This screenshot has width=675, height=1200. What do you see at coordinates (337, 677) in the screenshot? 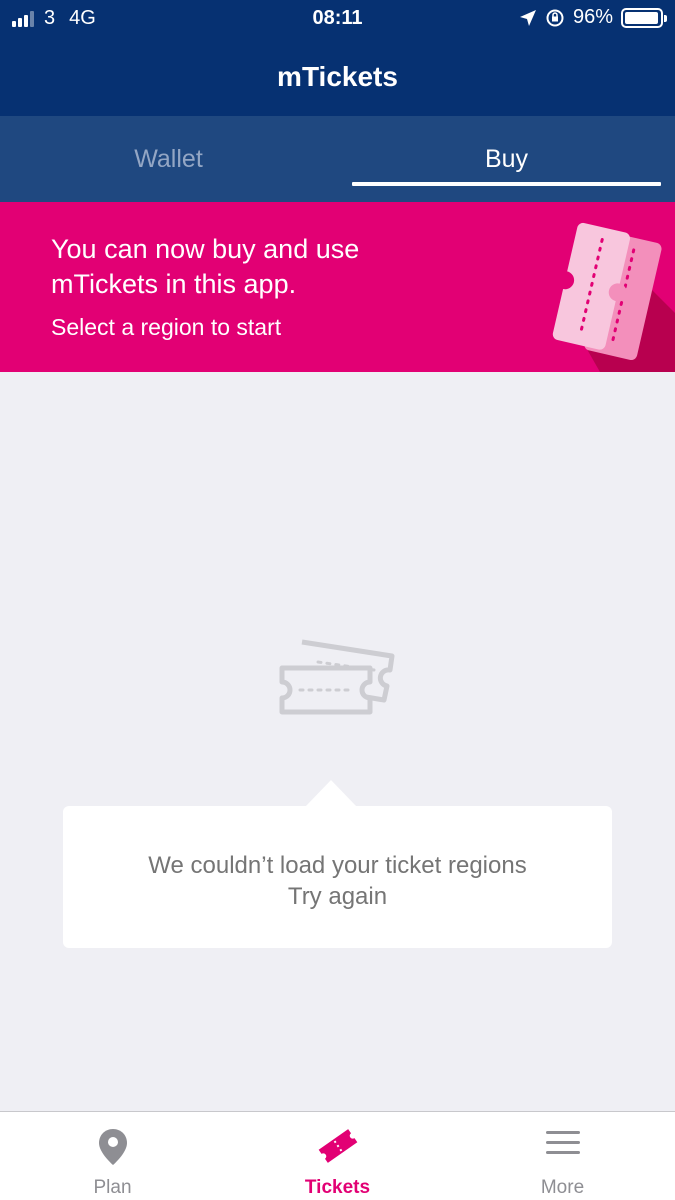
I see `tickets-placeholder-icon` at bounding box center [337, 677].